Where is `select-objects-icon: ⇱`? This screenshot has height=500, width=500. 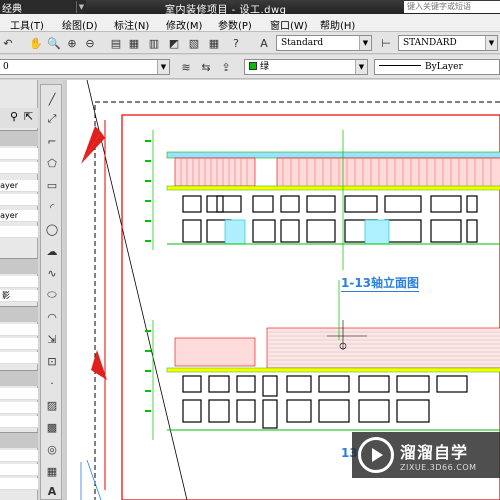 select-objects-icon: ⇱ is located at coordinates (28, 116).